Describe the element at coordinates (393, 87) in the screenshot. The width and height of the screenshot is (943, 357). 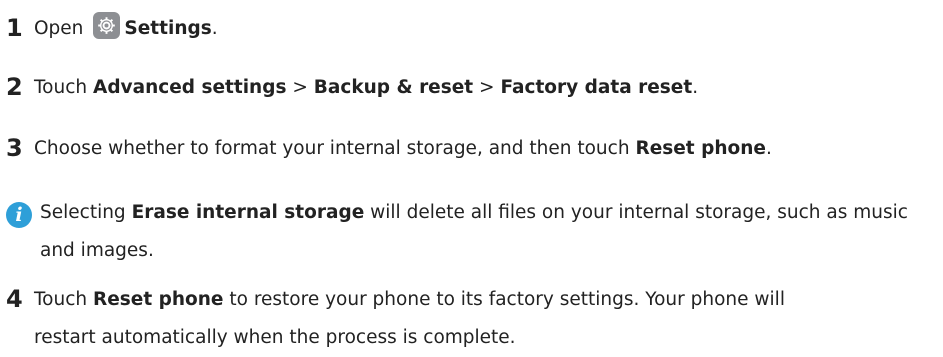
I see `backup-reset-label: Backup & reset` at that location.